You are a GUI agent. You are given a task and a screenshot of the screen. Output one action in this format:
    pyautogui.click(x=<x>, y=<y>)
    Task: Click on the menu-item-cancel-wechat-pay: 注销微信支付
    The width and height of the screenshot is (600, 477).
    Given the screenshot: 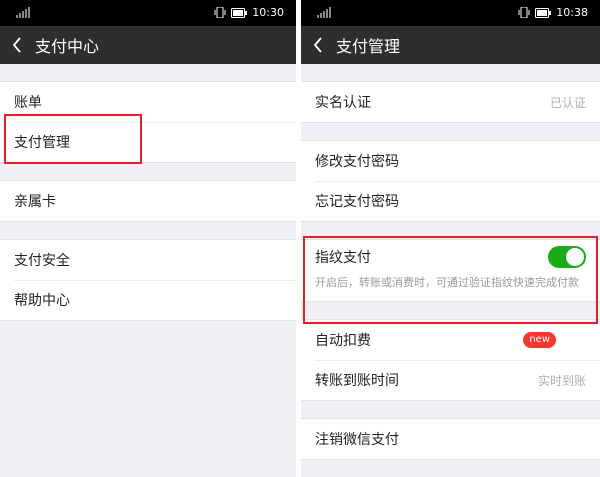 What is the action you would take?
    pyautogui.click(x=450, y=439)
    